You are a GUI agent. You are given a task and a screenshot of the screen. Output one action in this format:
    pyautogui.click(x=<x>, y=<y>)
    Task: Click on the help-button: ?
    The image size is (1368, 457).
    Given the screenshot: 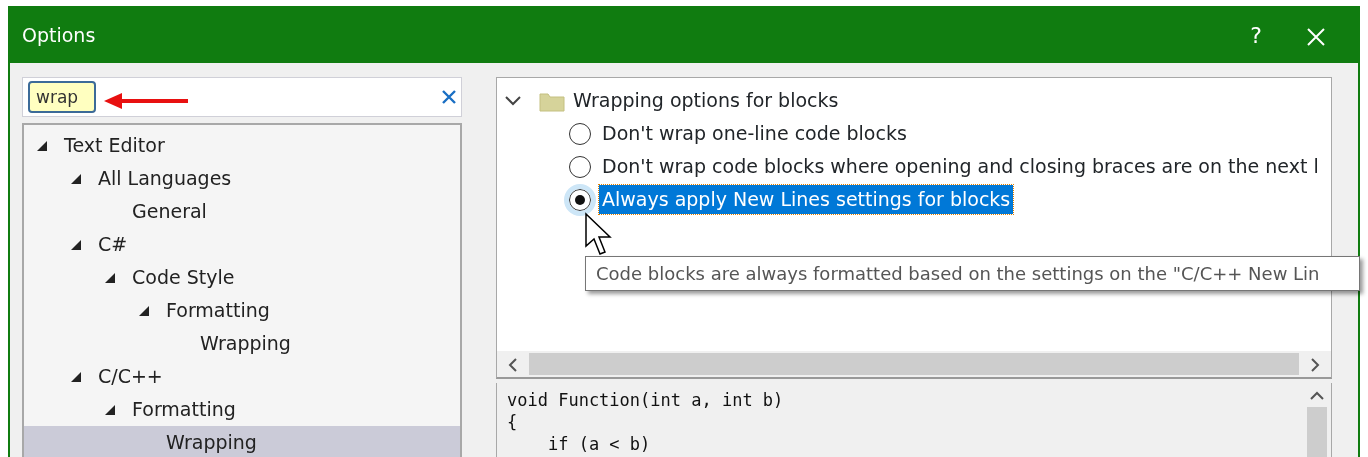 What is the action you would take?
    pyautogui.click(x=1256, y=35)
    